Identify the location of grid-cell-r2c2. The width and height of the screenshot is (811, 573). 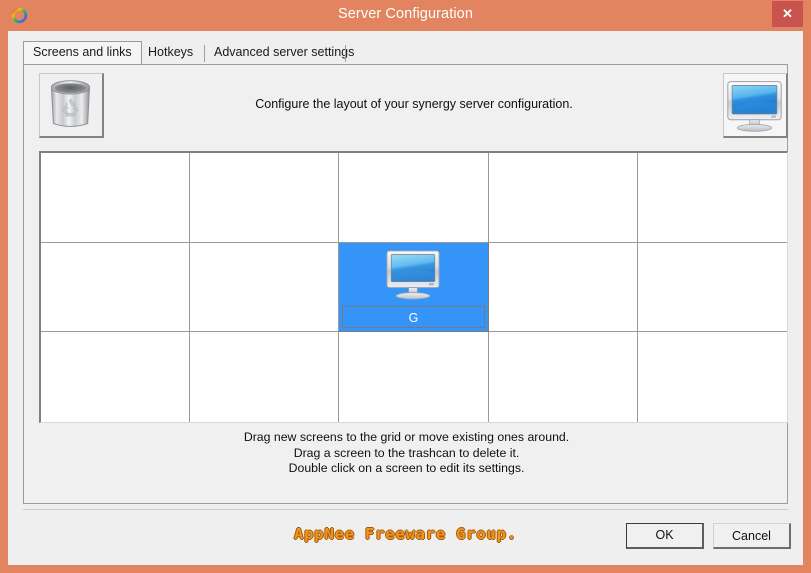
(414, 377).